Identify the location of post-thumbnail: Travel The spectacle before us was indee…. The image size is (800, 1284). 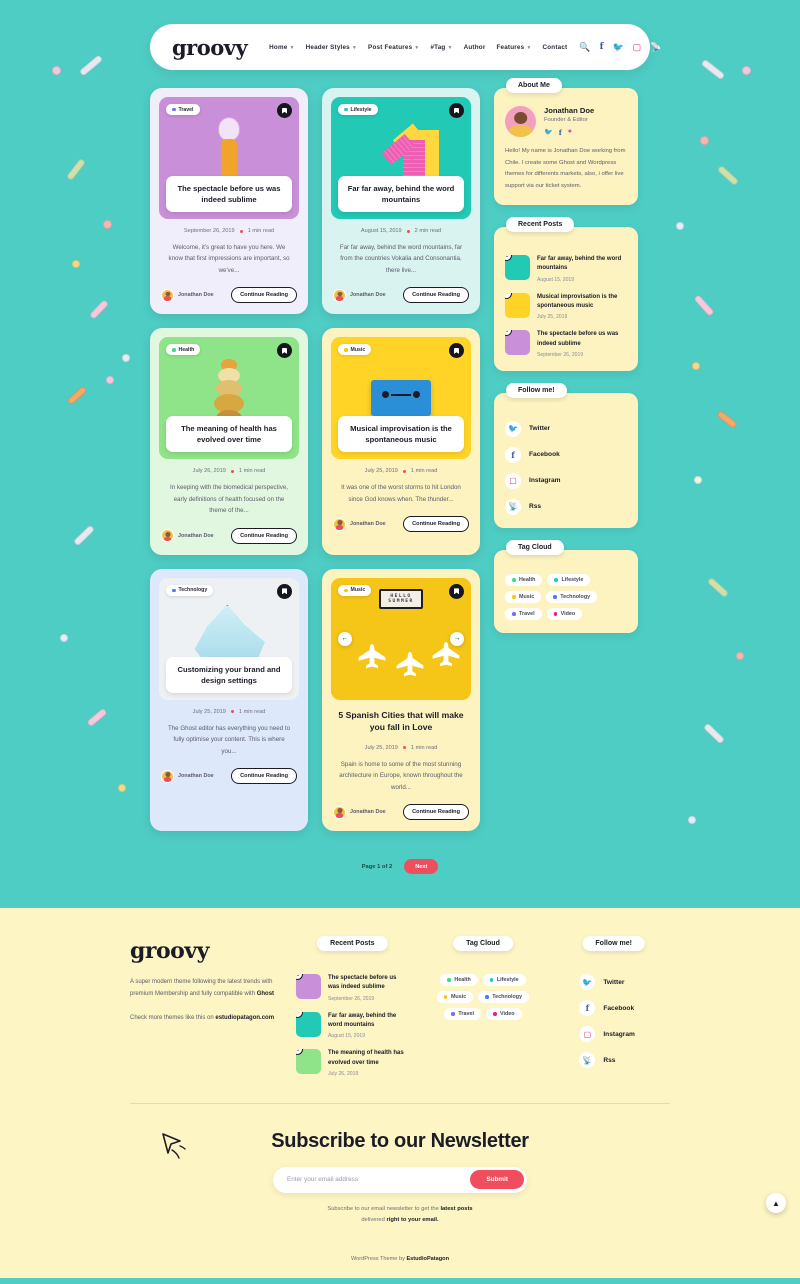
(229, 158).